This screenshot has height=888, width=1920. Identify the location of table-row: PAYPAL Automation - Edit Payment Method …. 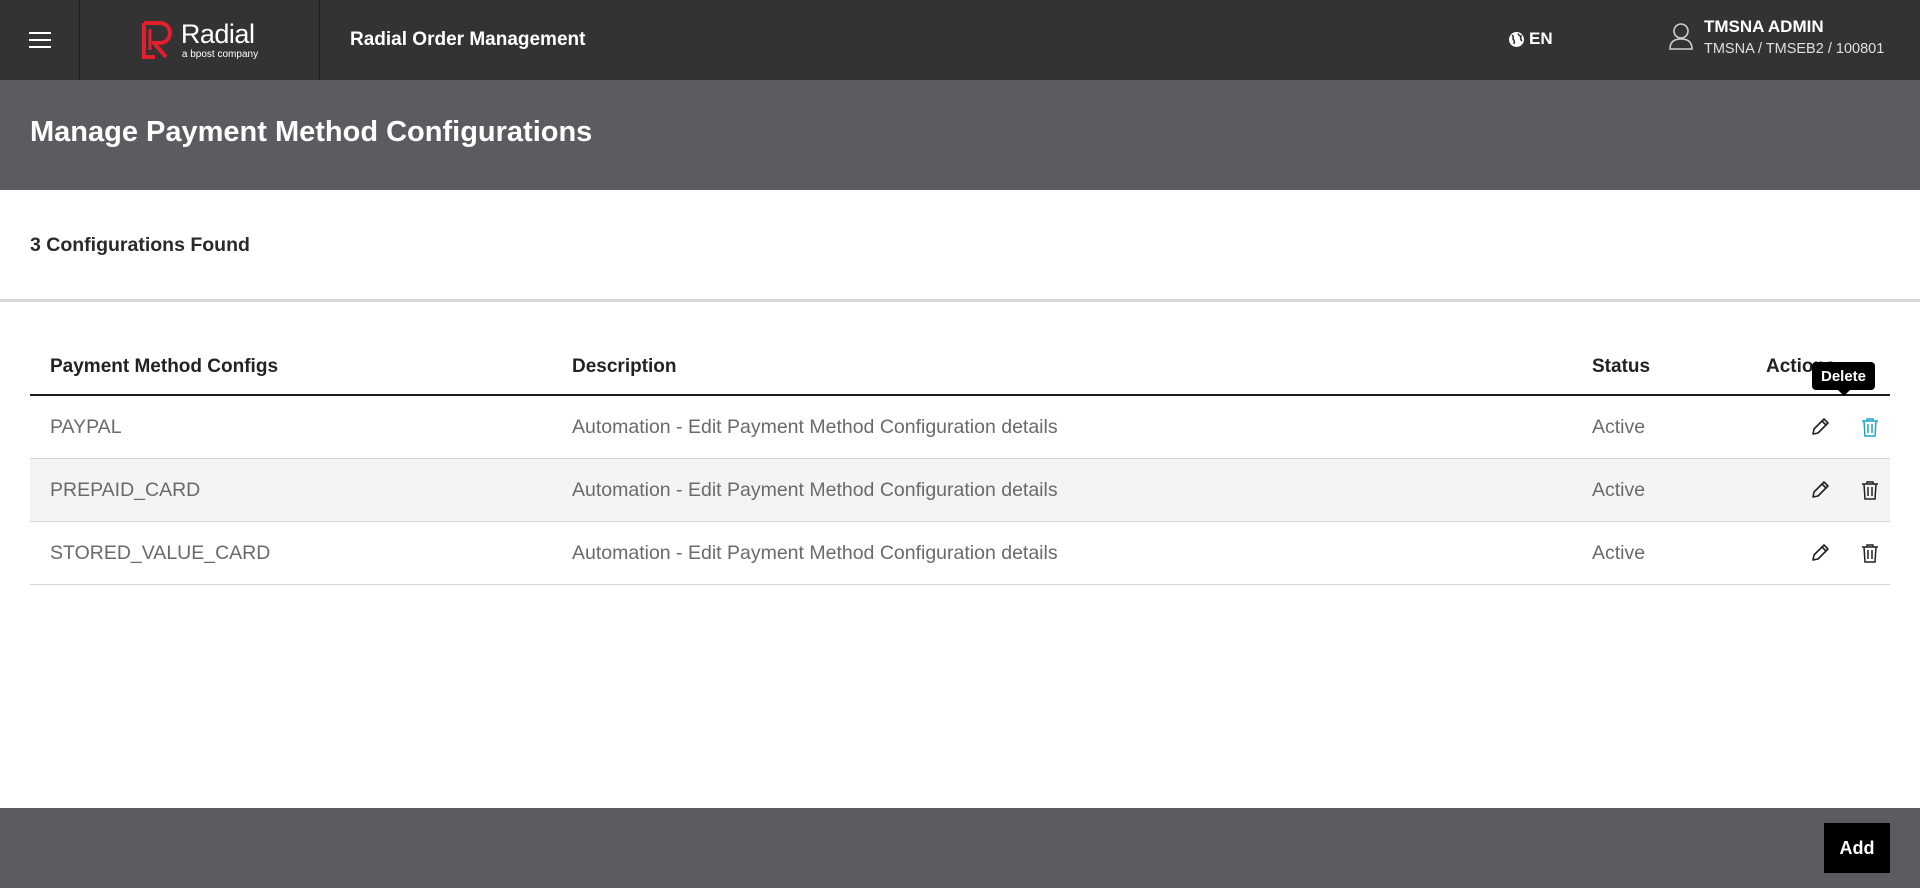
(960, 427).